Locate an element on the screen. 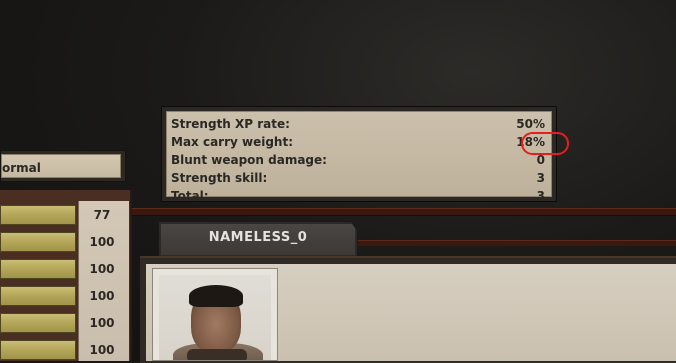  character-name-tab: NAMELESS_0 is located at coordinates (258, 239).